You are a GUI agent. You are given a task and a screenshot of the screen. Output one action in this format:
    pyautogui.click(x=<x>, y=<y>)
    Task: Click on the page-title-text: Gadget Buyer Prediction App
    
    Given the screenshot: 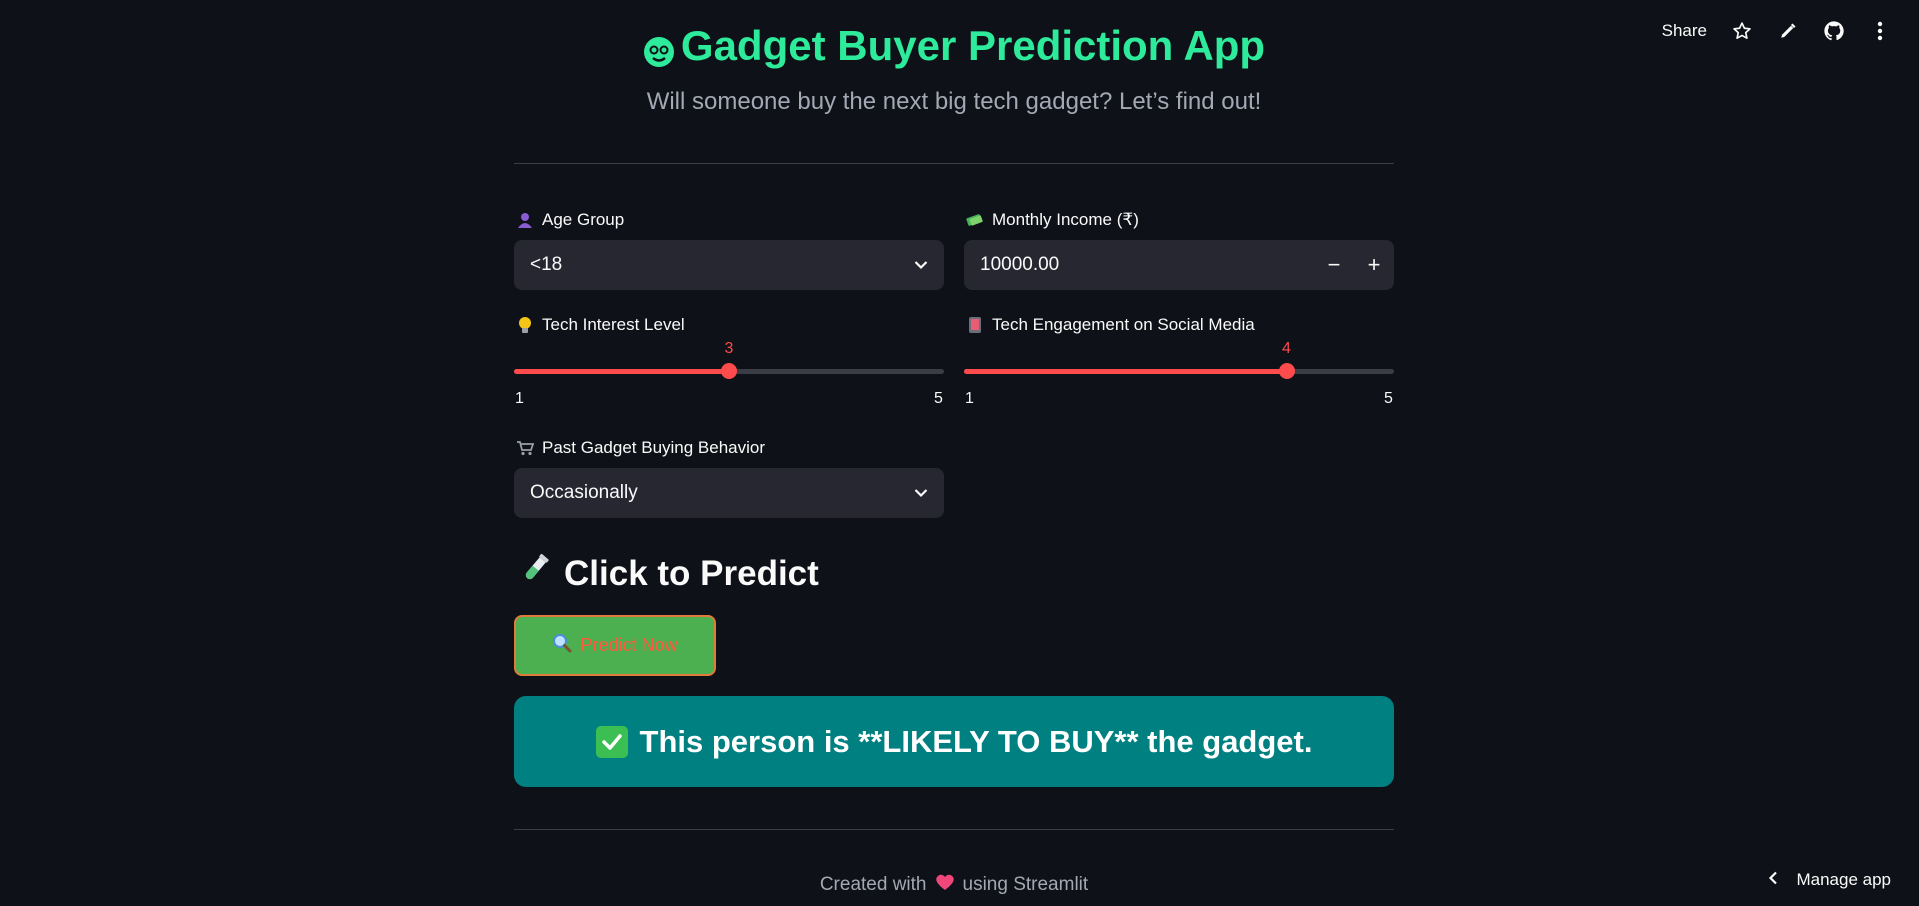 What is the action you would take?
    pyautogui.click(x=973, y=45)
    